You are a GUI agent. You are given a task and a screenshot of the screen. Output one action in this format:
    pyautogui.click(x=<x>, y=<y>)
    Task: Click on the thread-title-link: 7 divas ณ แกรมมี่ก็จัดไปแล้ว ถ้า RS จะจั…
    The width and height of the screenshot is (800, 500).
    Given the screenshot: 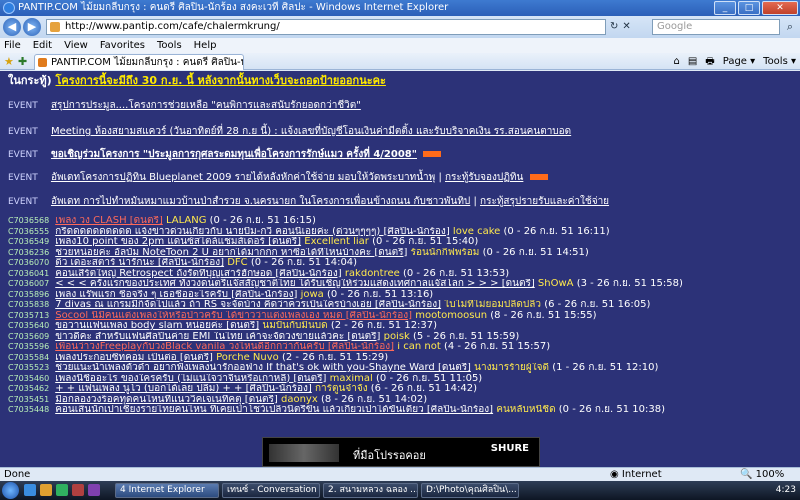 What is the action you would take?
    pyautogui.click(x=248, y=305)
    